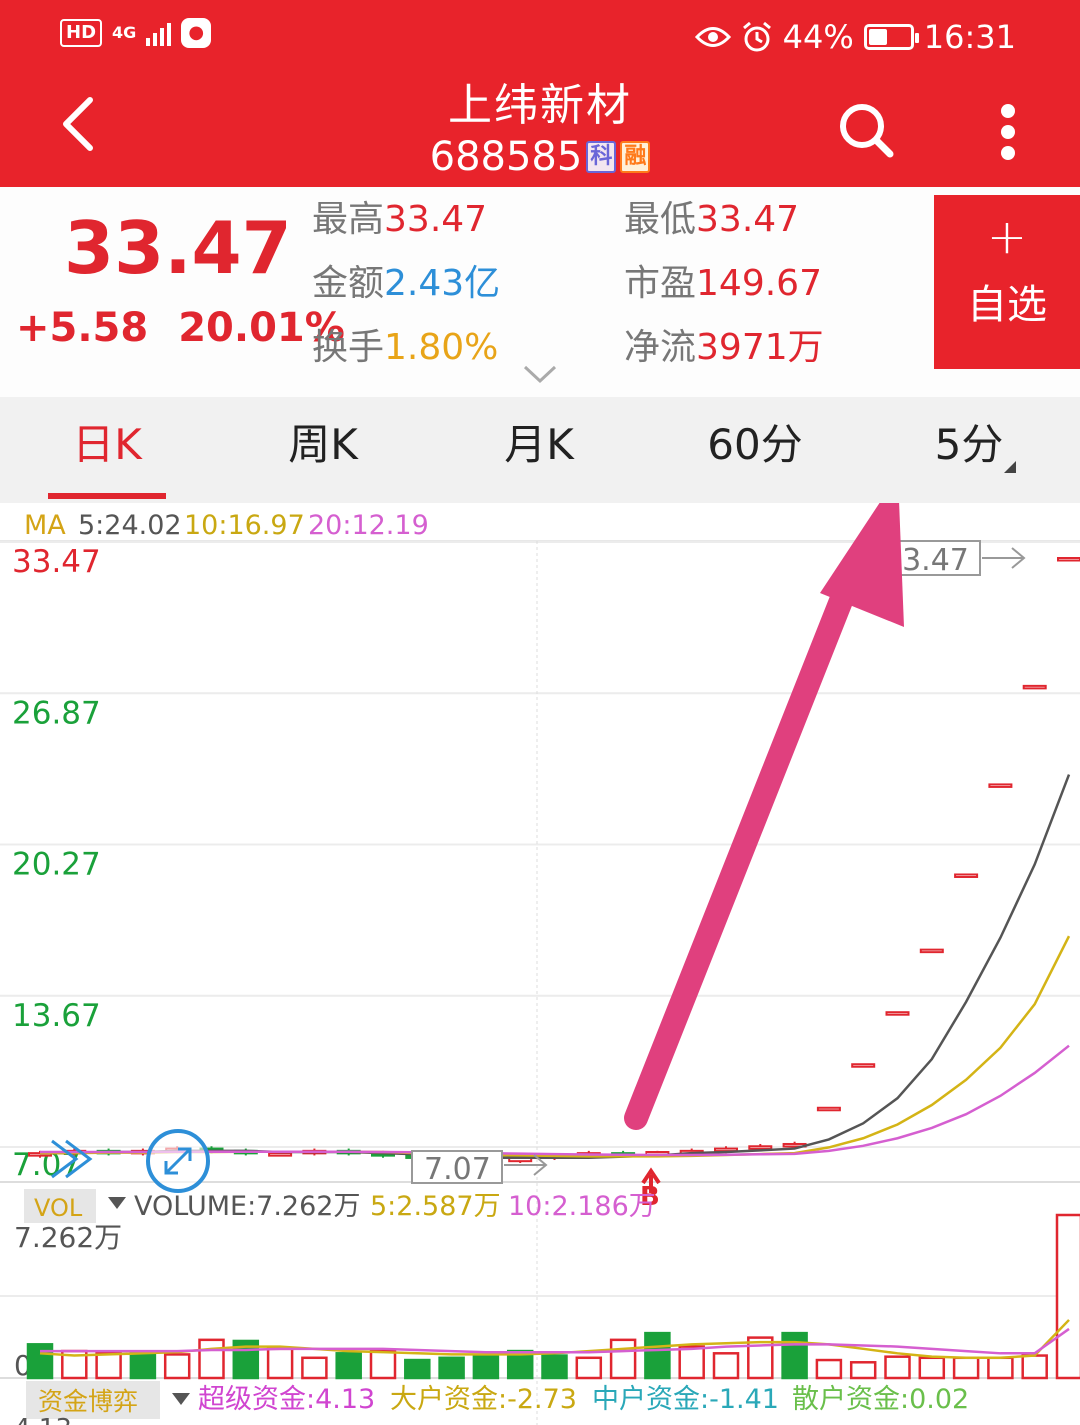 This screenshot has height=1425, width=1080. I want to click on tab-monthly-k: 月K, so click(539, 445).